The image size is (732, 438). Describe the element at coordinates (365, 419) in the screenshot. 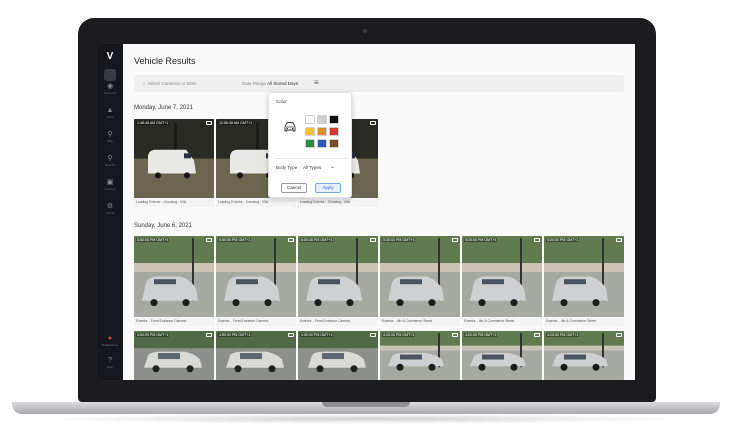

I see `laptop-shadow` at that location.